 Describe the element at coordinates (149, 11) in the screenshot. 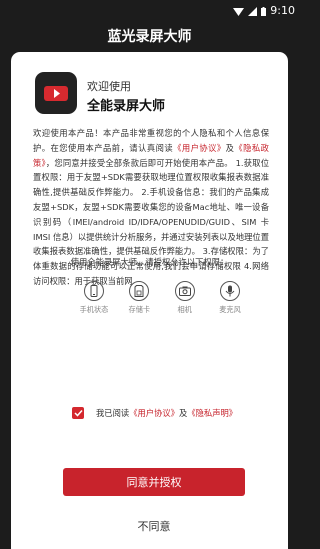

I see `status-bar: 9:10` at that location.